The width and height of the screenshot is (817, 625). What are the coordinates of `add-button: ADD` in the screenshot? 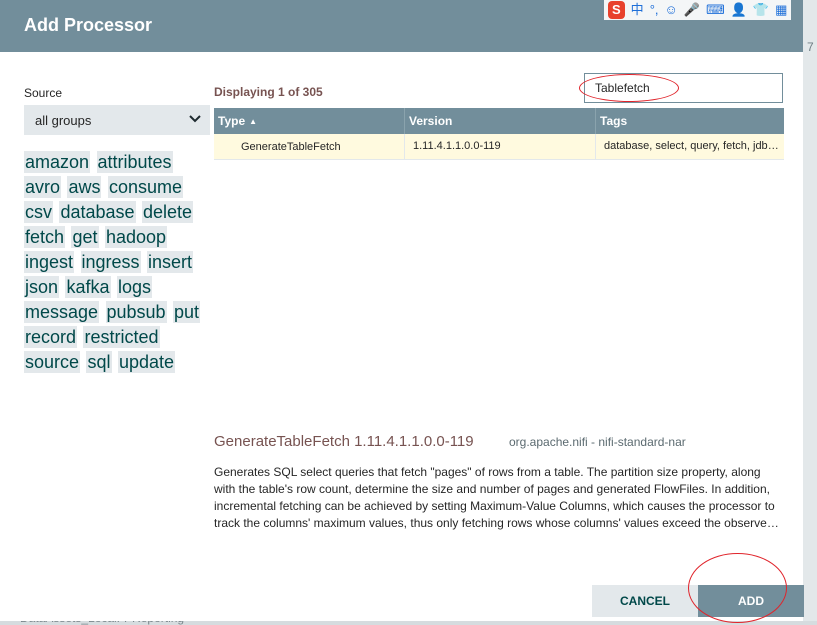 It's located at (751, 601).